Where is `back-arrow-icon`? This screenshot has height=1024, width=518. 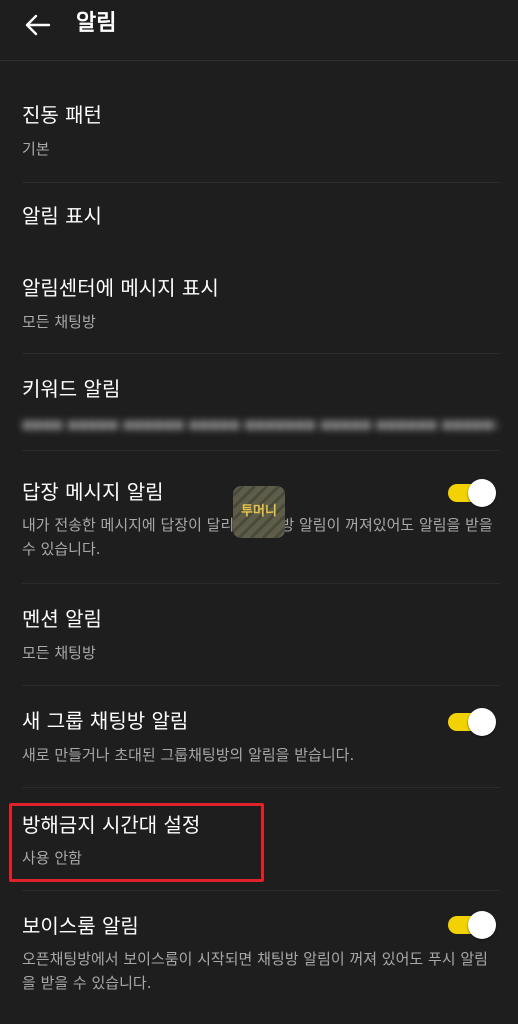
back-arrow-icon is located at coordinates (38, 25).